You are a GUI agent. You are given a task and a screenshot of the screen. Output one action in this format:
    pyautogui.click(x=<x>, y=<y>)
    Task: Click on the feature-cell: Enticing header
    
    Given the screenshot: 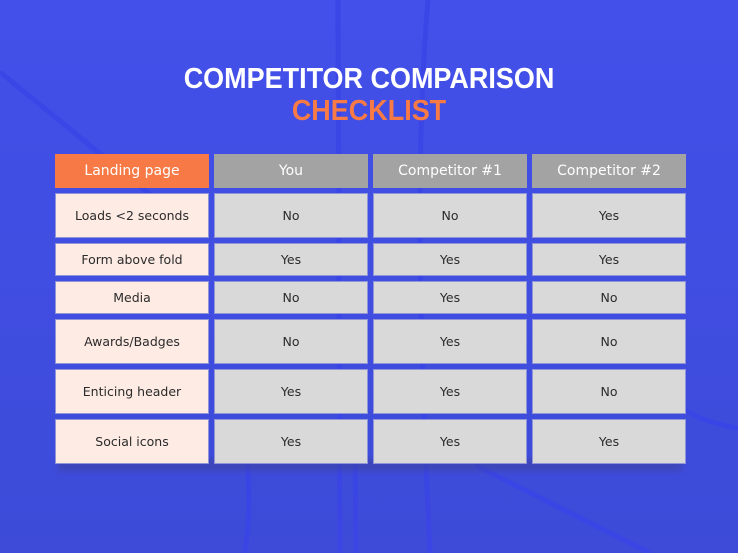 What is the action you would take?
    pyautogui.click(x=132, y=391)
    